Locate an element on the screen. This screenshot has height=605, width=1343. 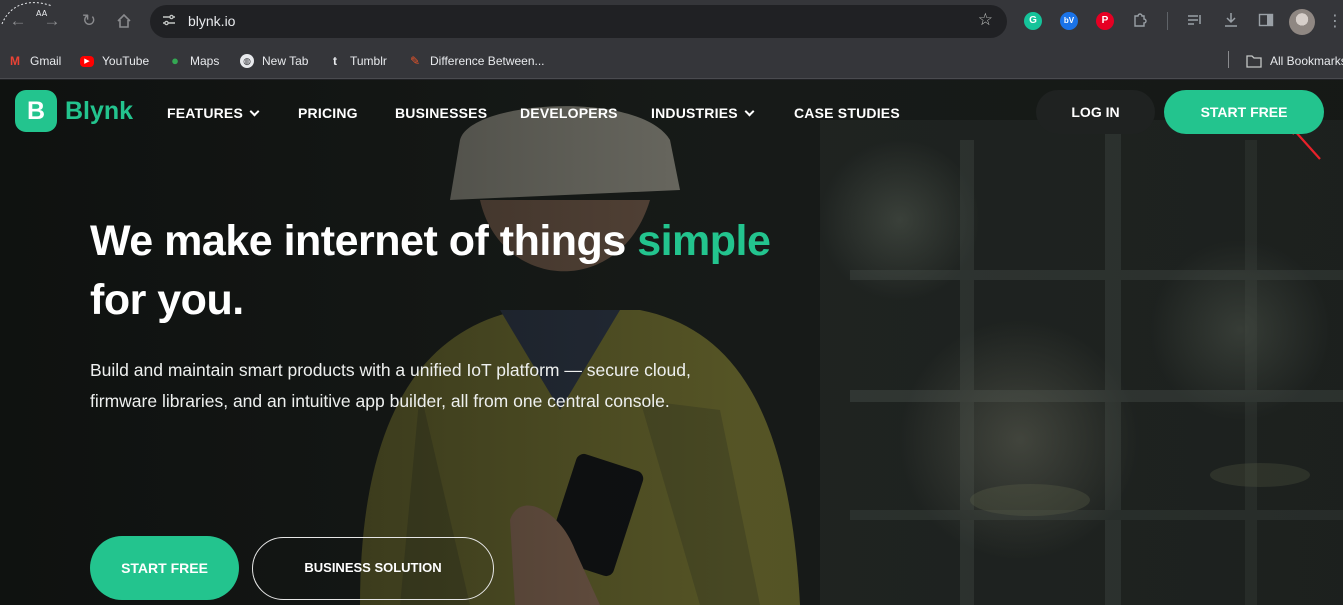
nav-label: DEVELOPERS is located at coordinates (569, 113).